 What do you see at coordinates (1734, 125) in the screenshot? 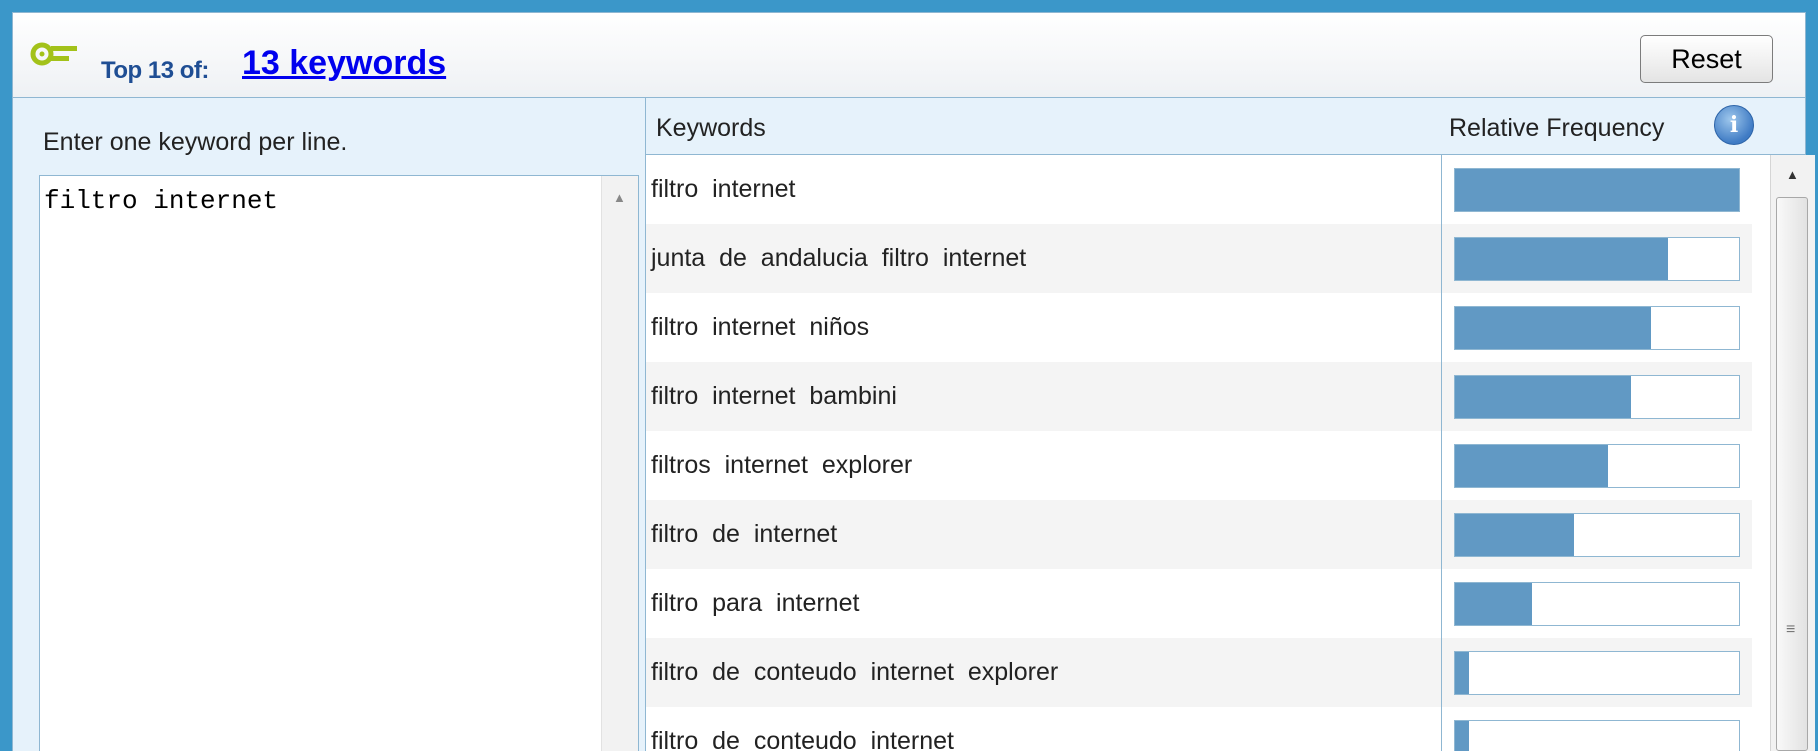
I see `info-icon: i` at bounding box center [1734, 125].